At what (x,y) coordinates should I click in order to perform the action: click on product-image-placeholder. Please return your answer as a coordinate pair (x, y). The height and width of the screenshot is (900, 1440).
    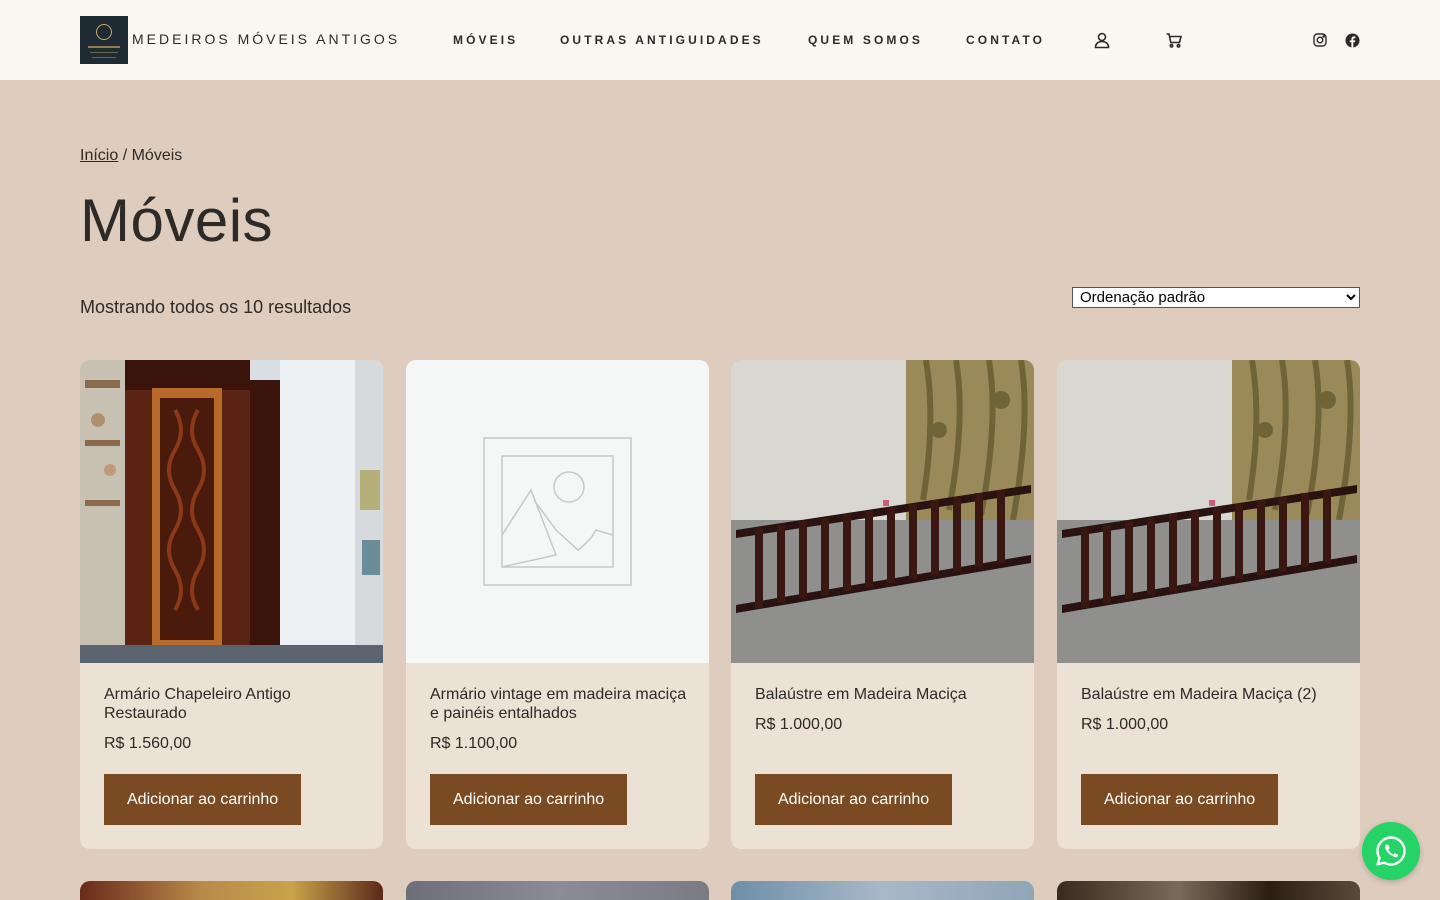
    Looking at the image, I should click on (557, 511).